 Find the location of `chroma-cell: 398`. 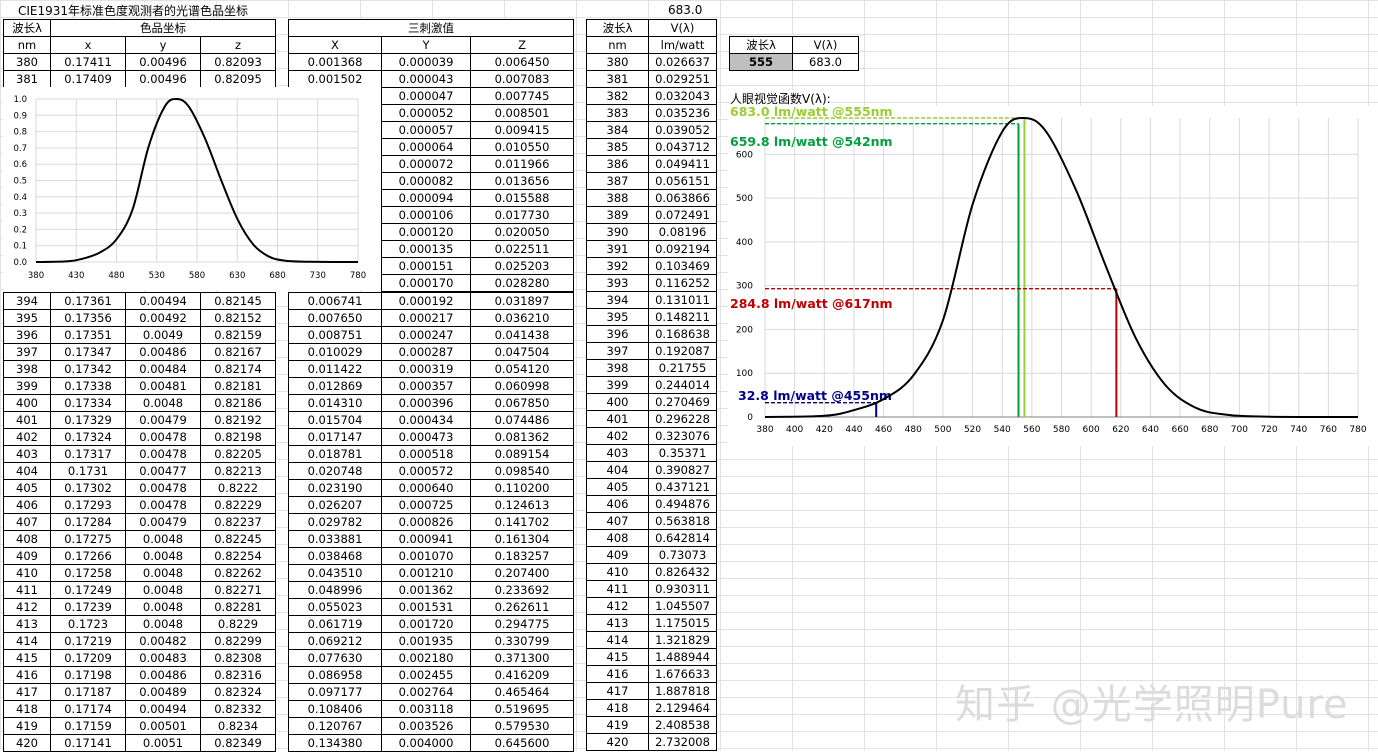

chroma-cell: 398 is located at coordinates (27, 369).